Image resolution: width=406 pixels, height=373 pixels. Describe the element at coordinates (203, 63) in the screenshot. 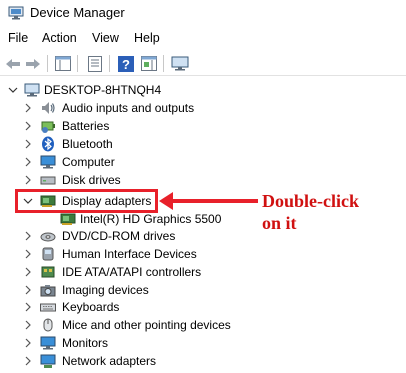

I see `toolbar: ?` at that location.